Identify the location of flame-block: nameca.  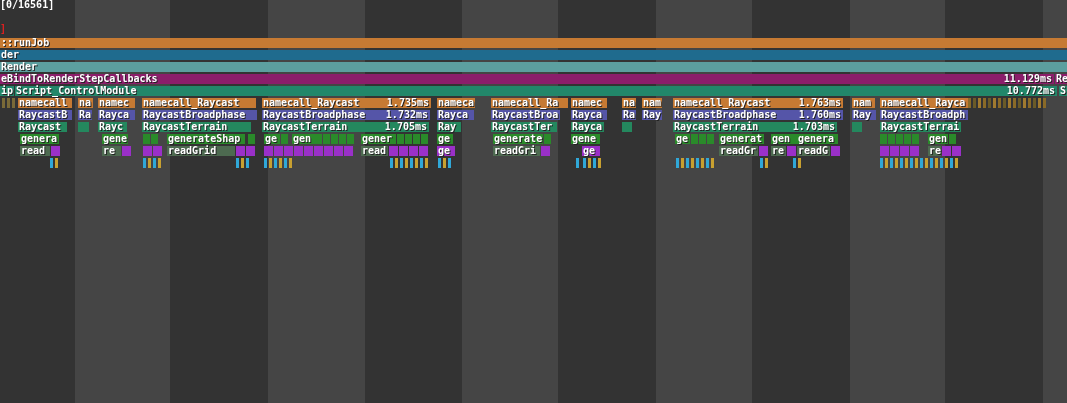
(456, 103).